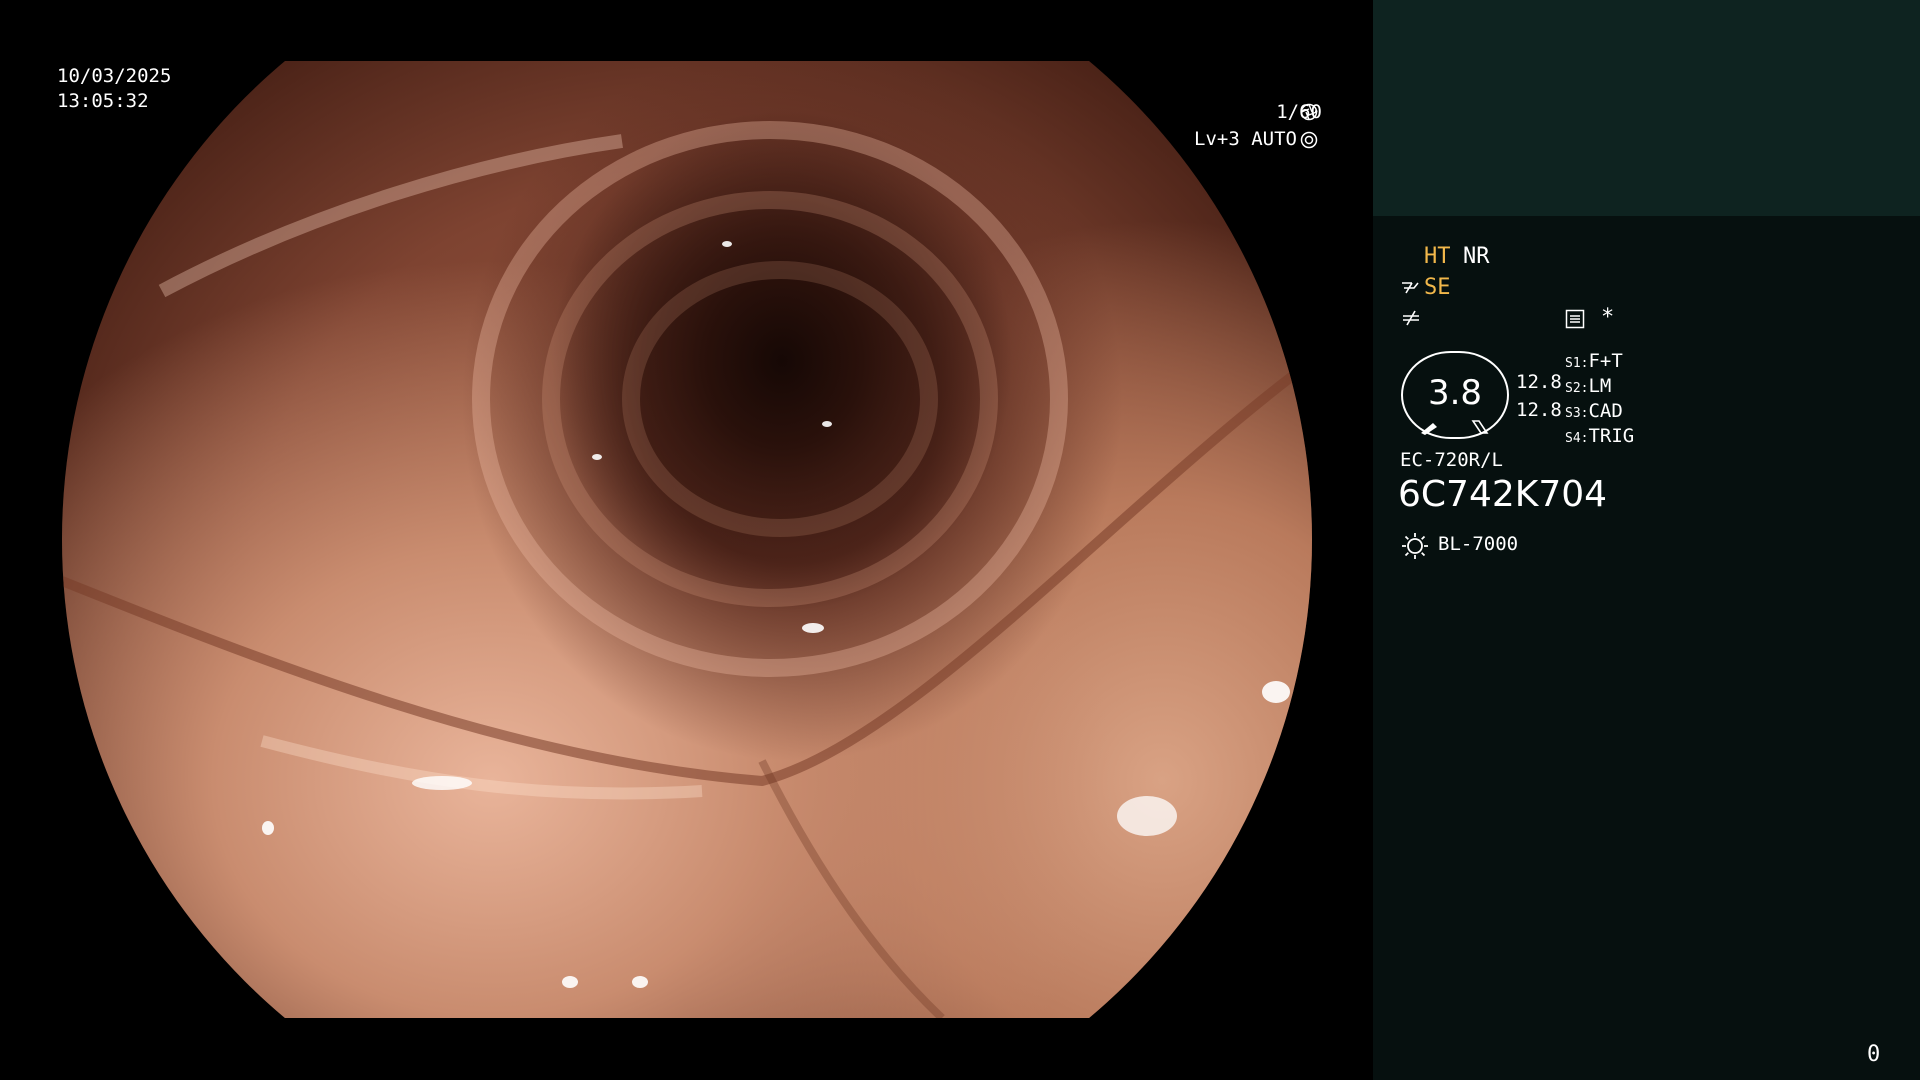 Image resolution: width=1920 pixels, height=1080 pixels. What do you see at coordinates (1600, 436) in the screenshot?
I see `switch-item: S4:TRIG` at bounding box center [1600, 436].